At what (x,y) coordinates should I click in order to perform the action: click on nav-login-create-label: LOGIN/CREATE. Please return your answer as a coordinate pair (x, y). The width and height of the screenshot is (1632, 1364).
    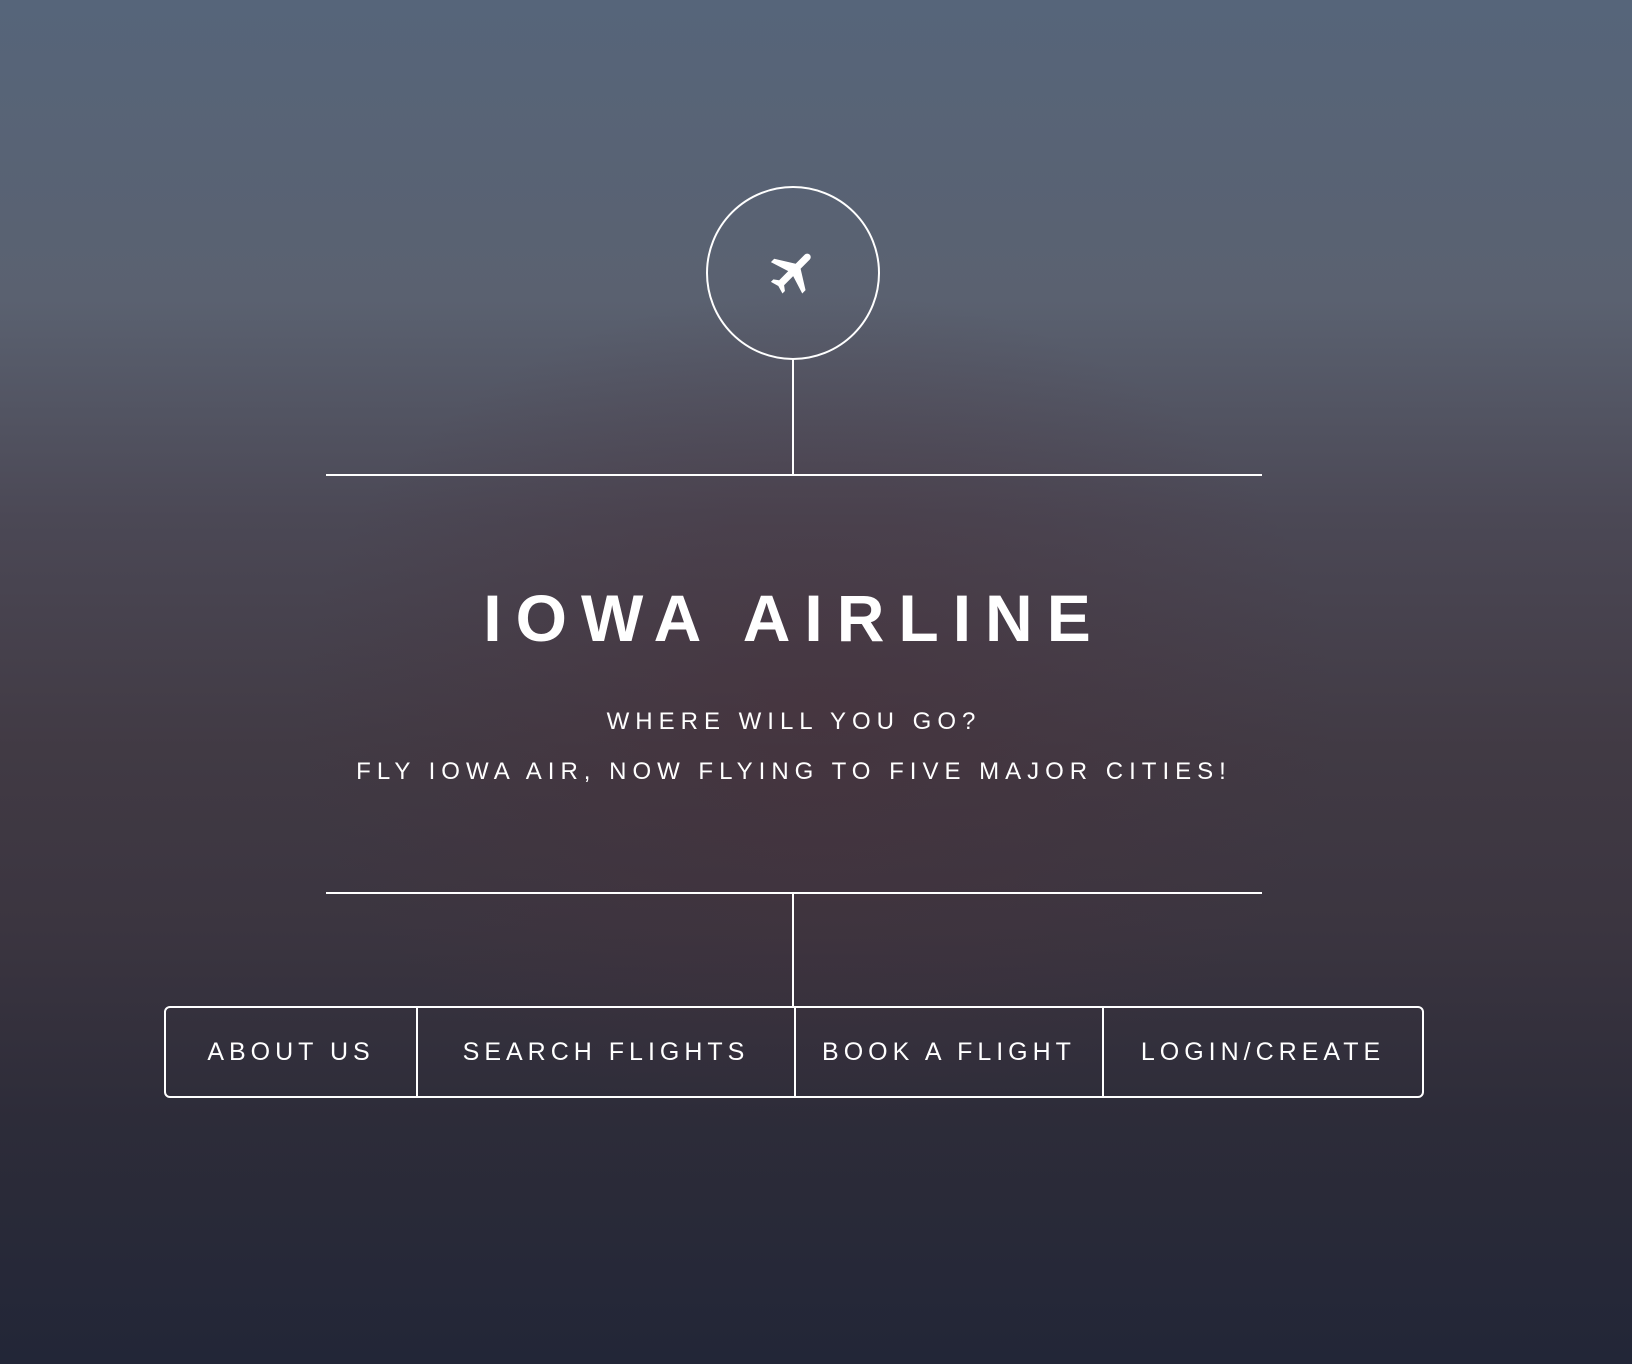
    Looking at the image, I should click on (1263, 1051).